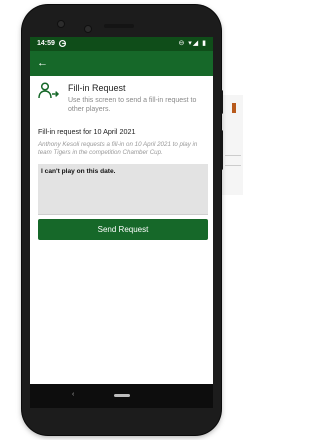  I want to click on message-text: I can't play on this date., so click(78, 171).